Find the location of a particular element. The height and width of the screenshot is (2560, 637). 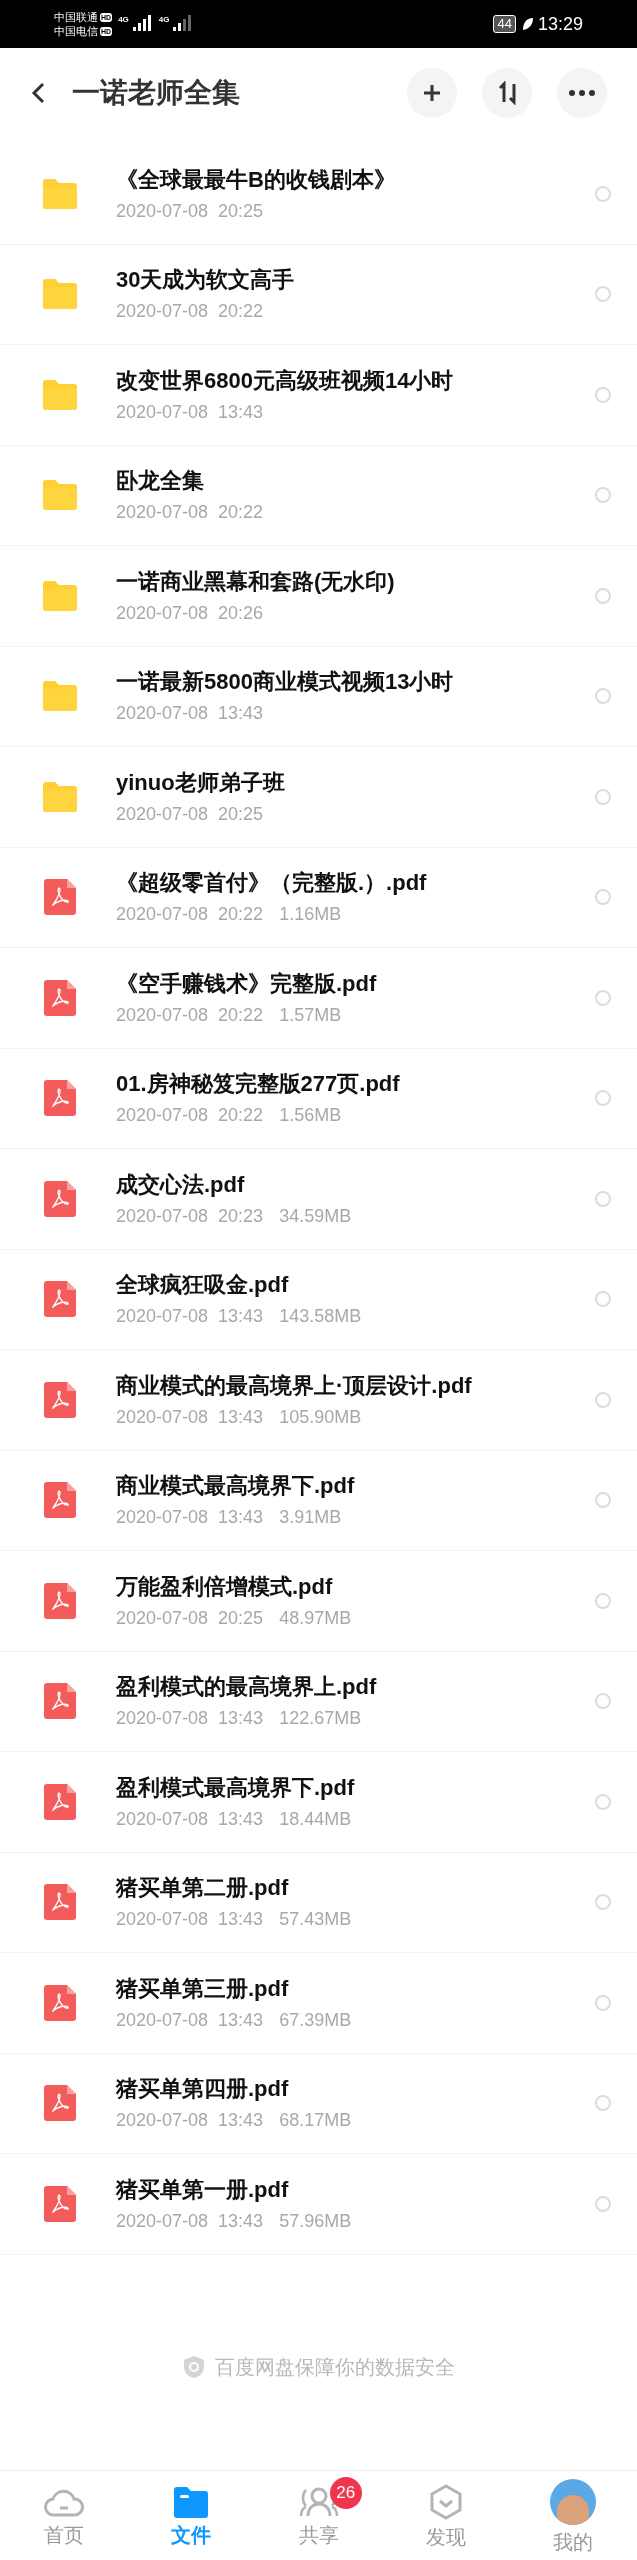

file-row: 猪买单第一册.pdf 2020-07-08 13:43 57.96MB is located at coordinates (318, 2204).